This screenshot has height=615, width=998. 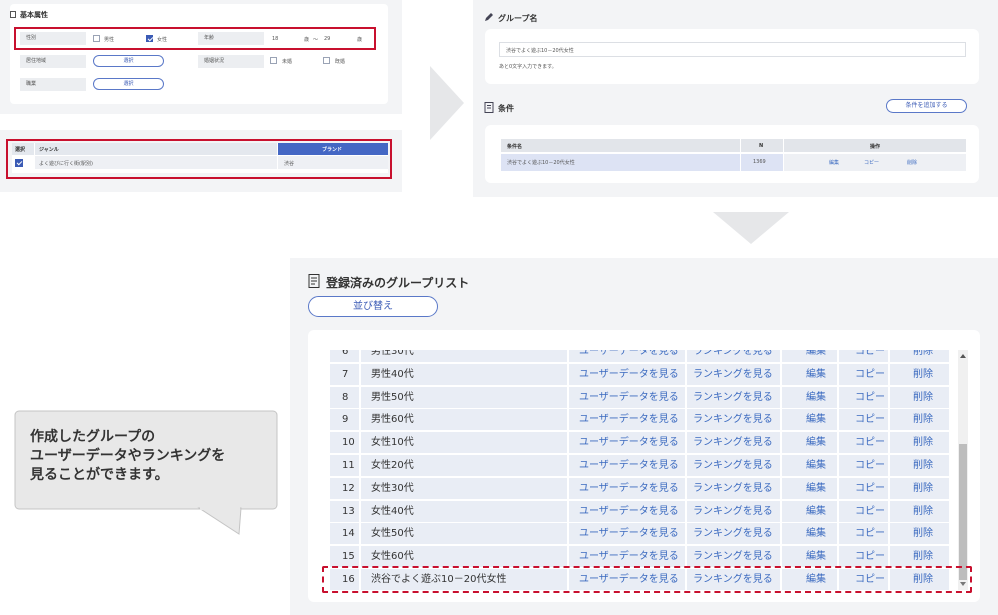 I want to click on list-item: 11 女性20代 ユーザーデータを見る ランキングを見る 編集 コピー 削除, so click(x=640, y=466).